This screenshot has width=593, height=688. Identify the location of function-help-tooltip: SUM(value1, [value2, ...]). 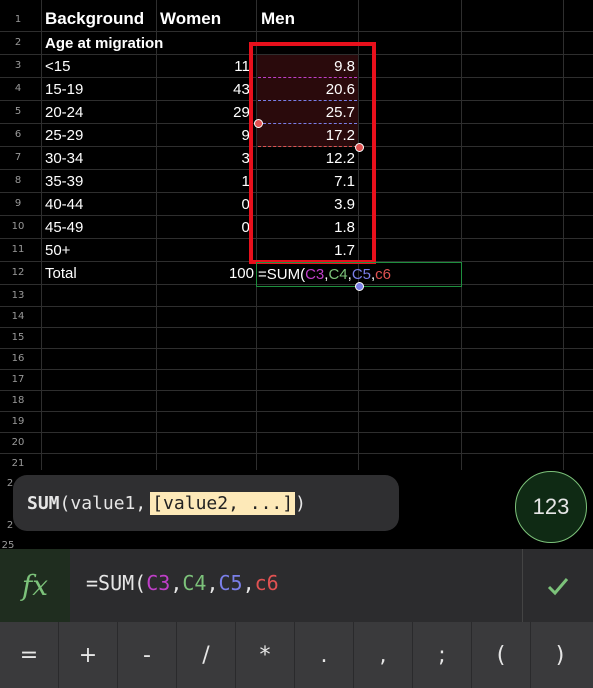
(206, 503).